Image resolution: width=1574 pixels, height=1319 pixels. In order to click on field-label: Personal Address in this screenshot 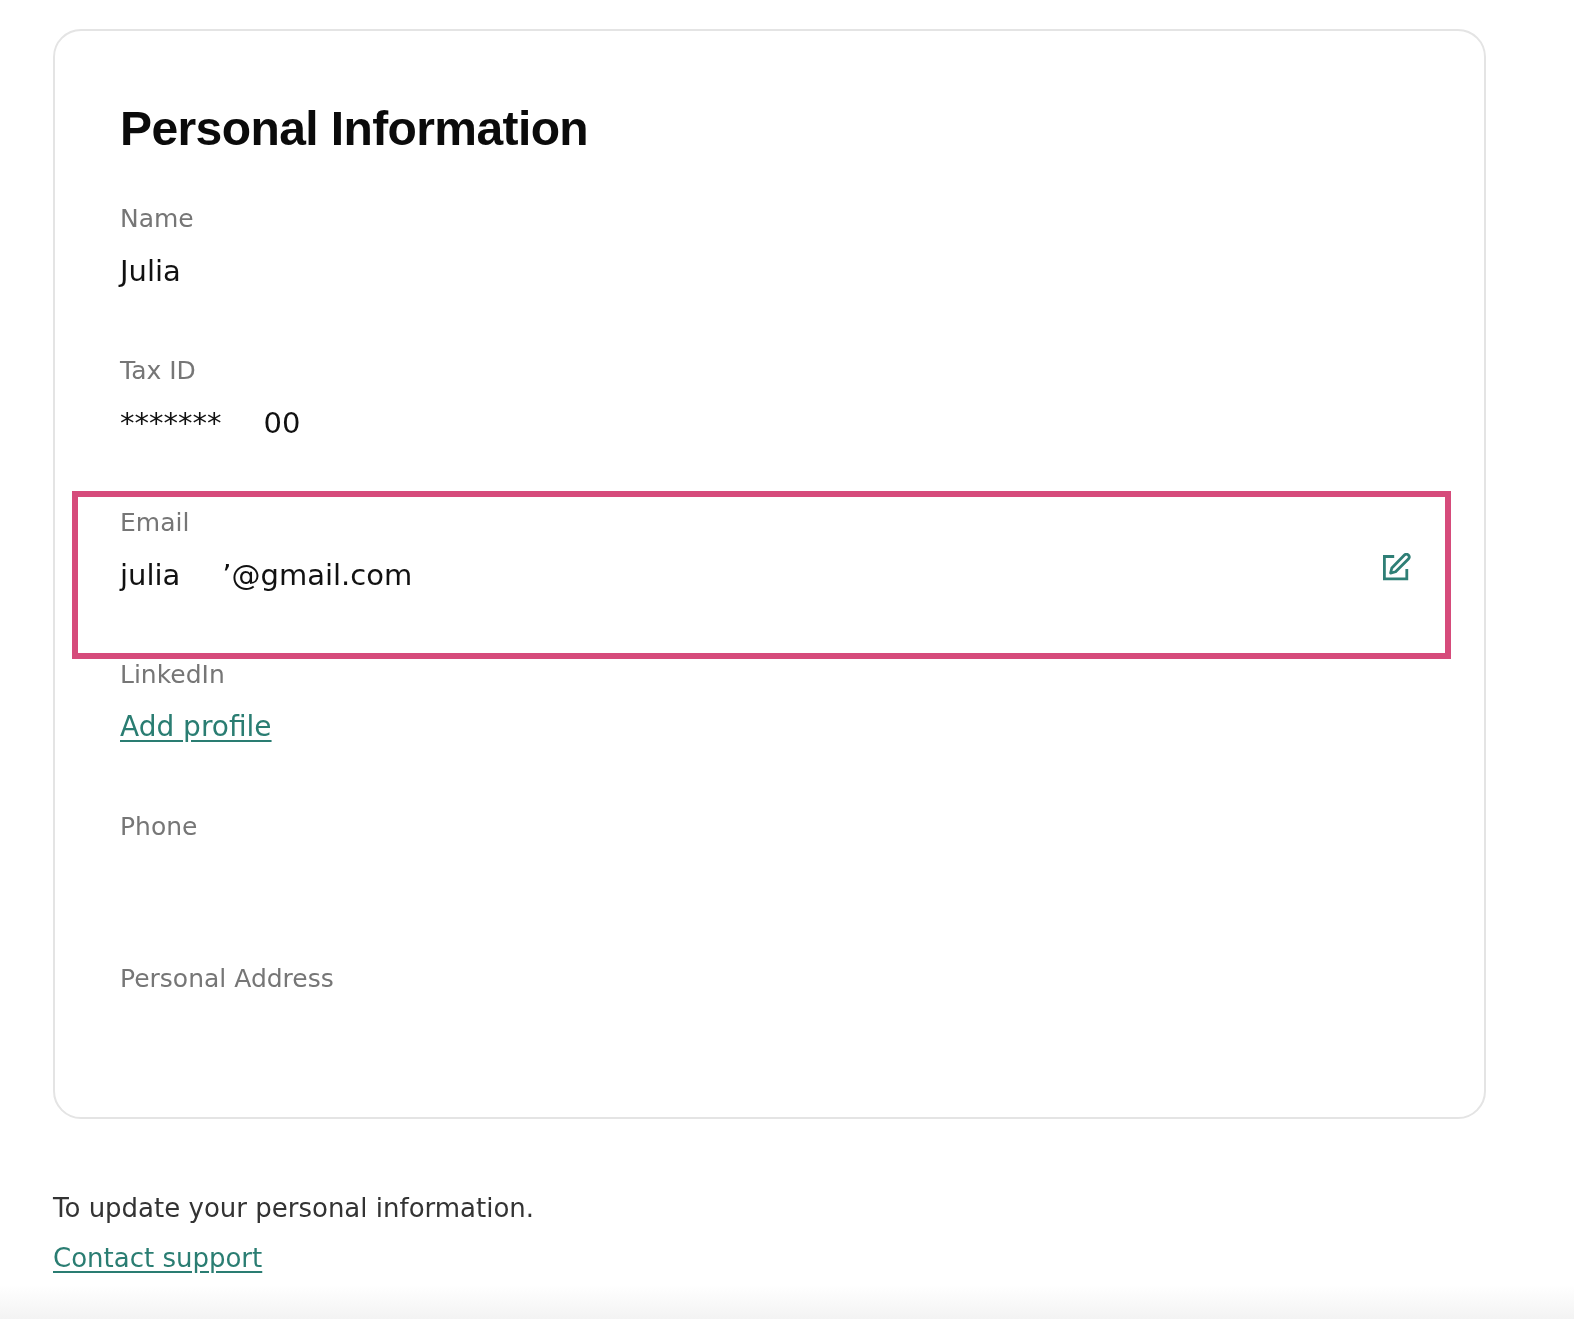, I will do `click(227, 979)`.